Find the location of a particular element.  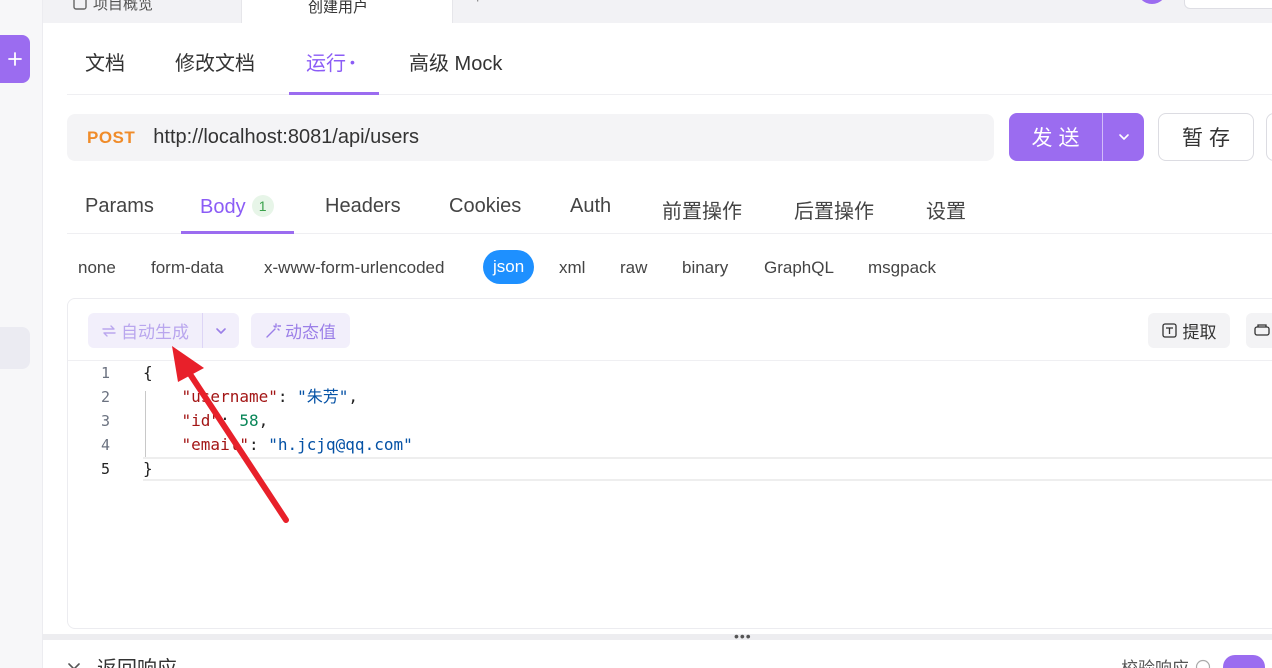

line-number: 1 is located at coordinates (105, 373).